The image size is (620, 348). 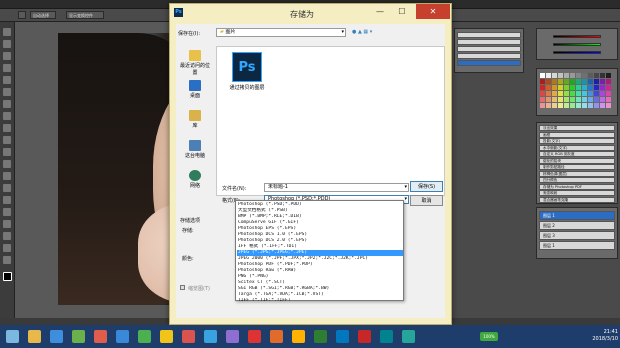 I want to click on healing-tool-icon, so click(x=7, y=104).